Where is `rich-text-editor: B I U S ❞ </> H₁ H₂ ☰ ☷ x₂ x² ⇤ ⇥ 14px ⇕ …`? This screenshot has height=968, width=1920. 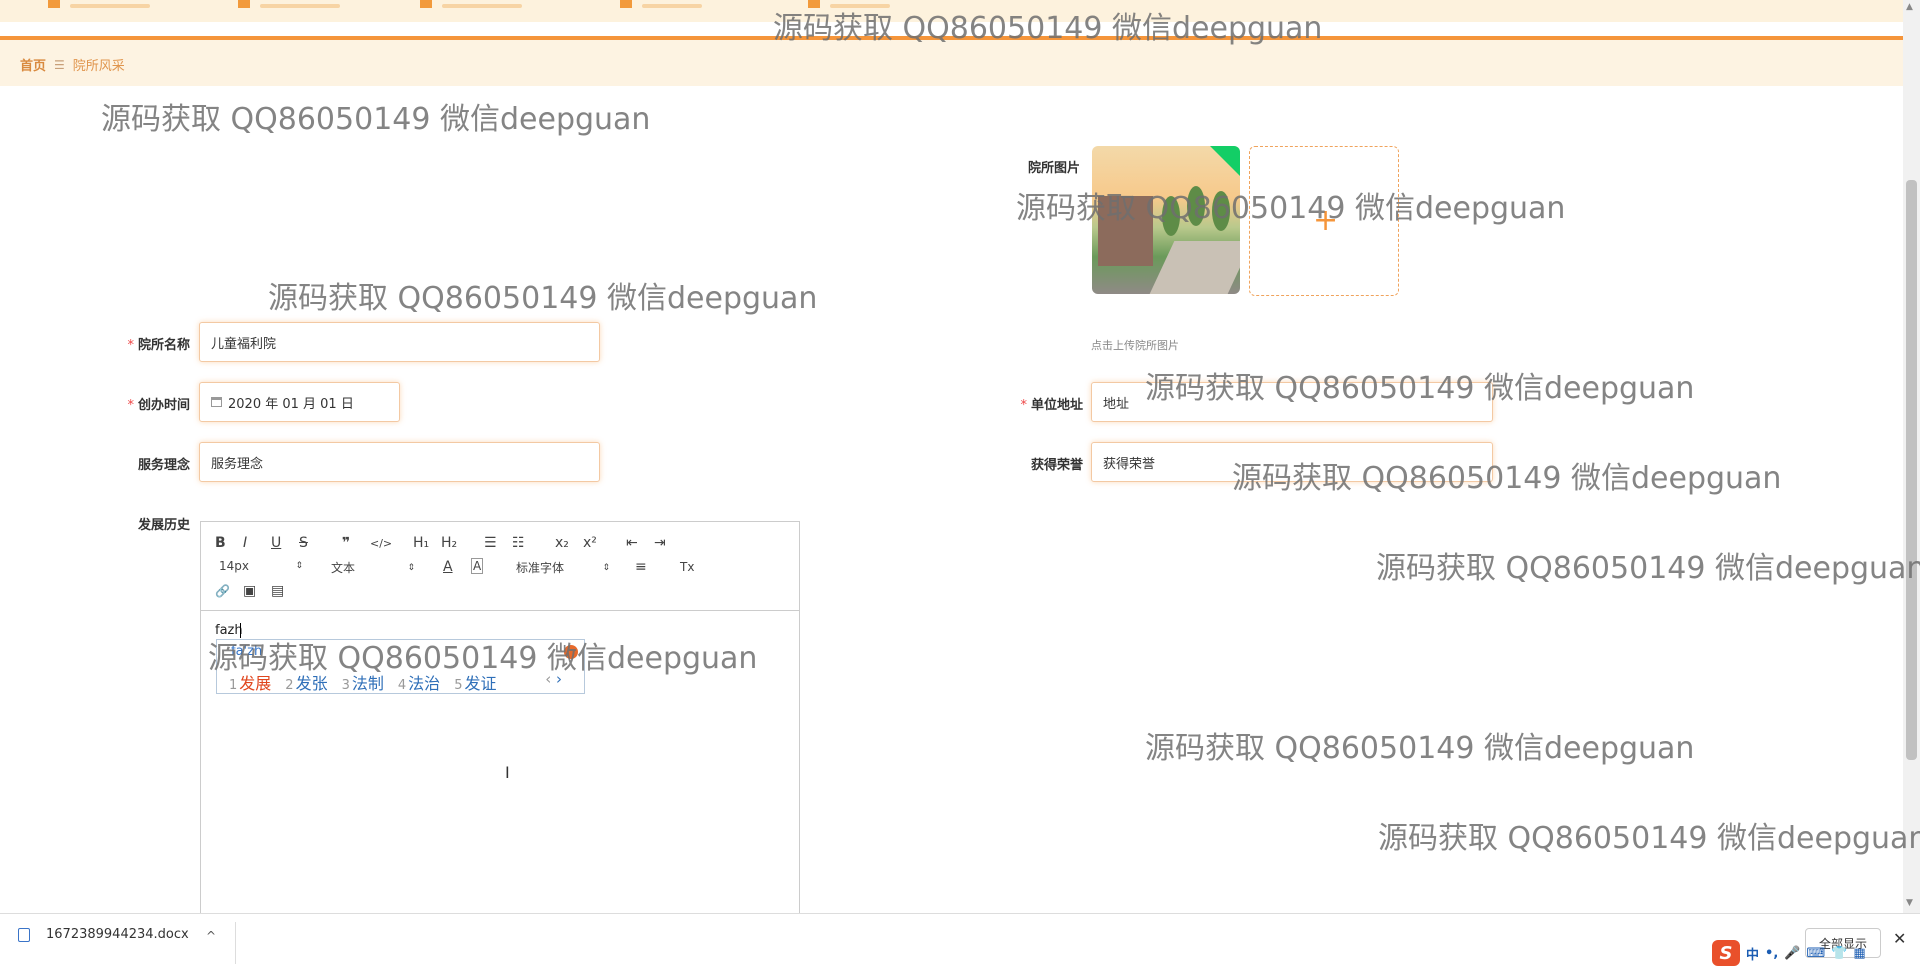
rich-text-editor: B I U S ❞ </> H₁ H₂ ☰ ☷ x₂ x² ⇤ ⇥ 14px ⇕ … is located at coordinates (500, 718).